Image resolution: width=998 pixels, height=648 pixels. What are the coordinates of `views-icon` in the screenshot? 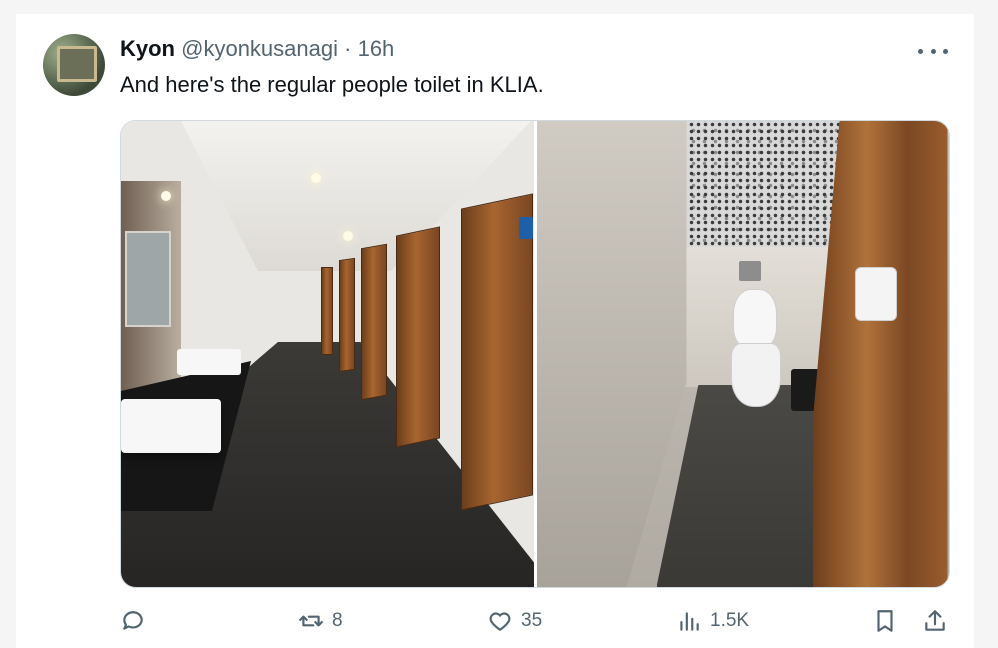 It's located at (689, 621).